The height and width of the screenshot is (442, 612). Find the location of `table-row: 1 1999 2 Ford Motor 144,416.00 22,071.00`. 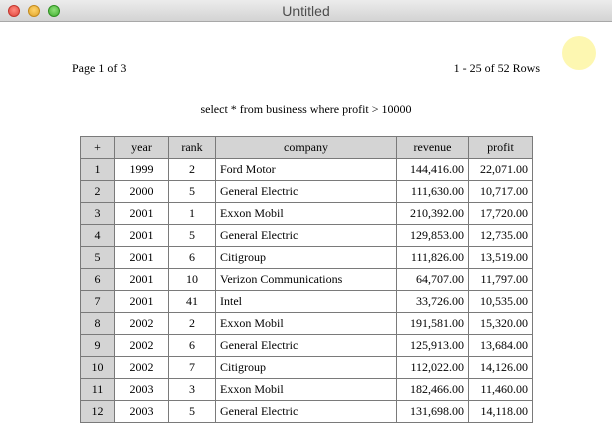

table-row: 1 1999 2 Ford Motor 144,416.00 22,071.00 is located at coordinates (306, 169).